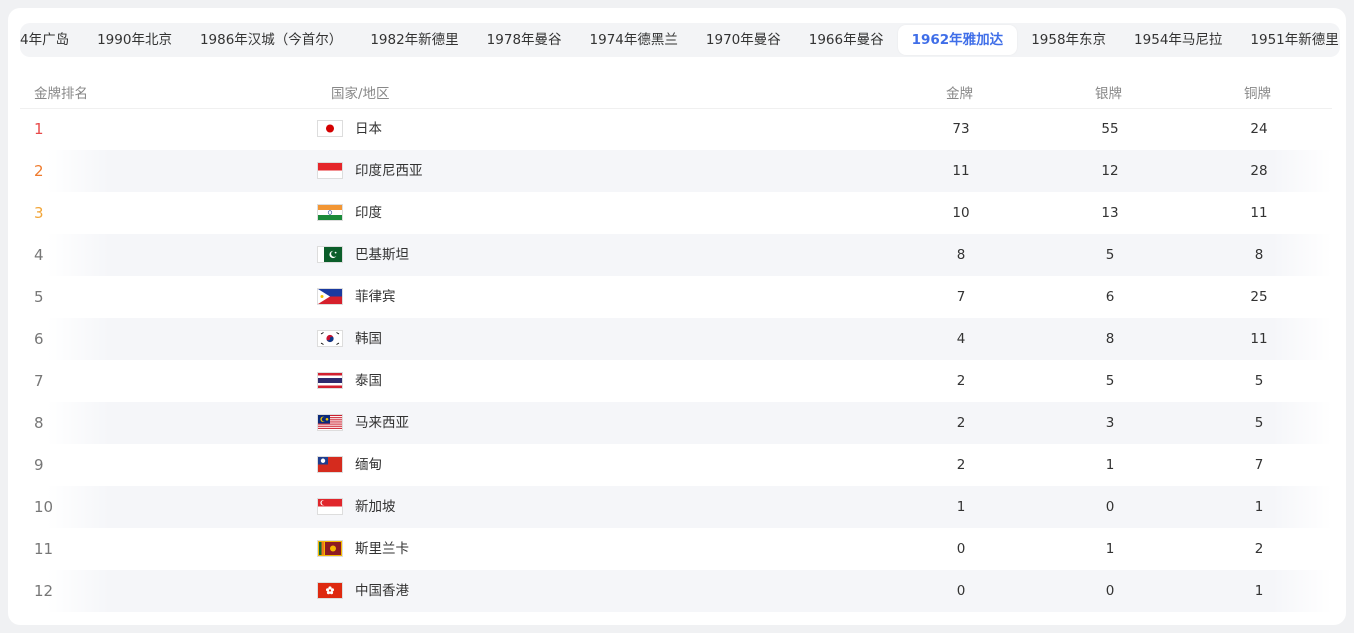 This screenshot has height=633, width=1354. What do you see at coordinates (846, 40) in the screenshot?
I see `tab-7: 1966年曼谷` at bounding box center [846, 40].